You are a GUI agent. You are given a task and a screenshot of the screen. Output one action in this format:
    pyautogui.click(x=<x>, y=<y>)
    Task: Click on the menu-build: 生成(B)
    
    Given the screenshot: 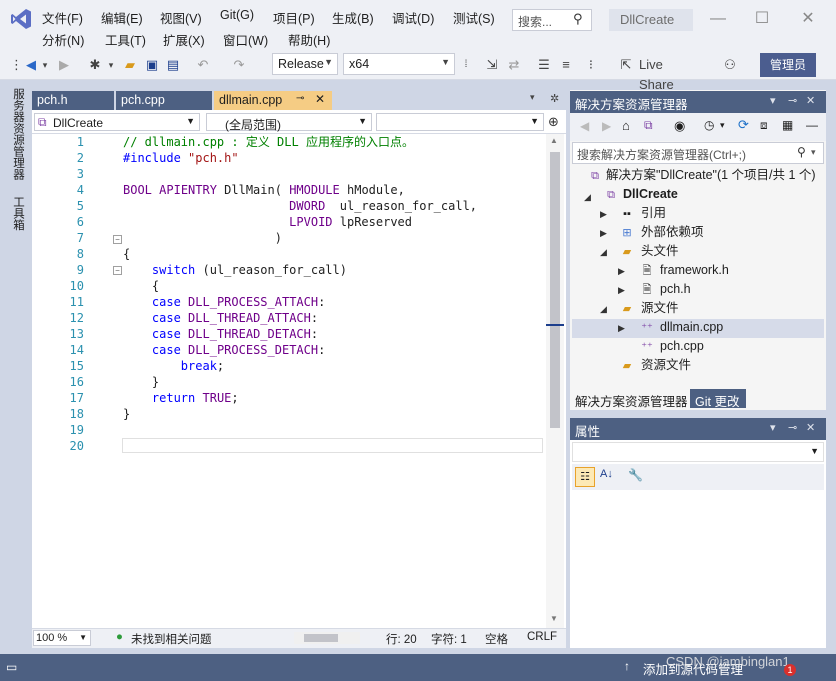 What is the action you would take?
    pyautogui.click(x=353, y=17)
    